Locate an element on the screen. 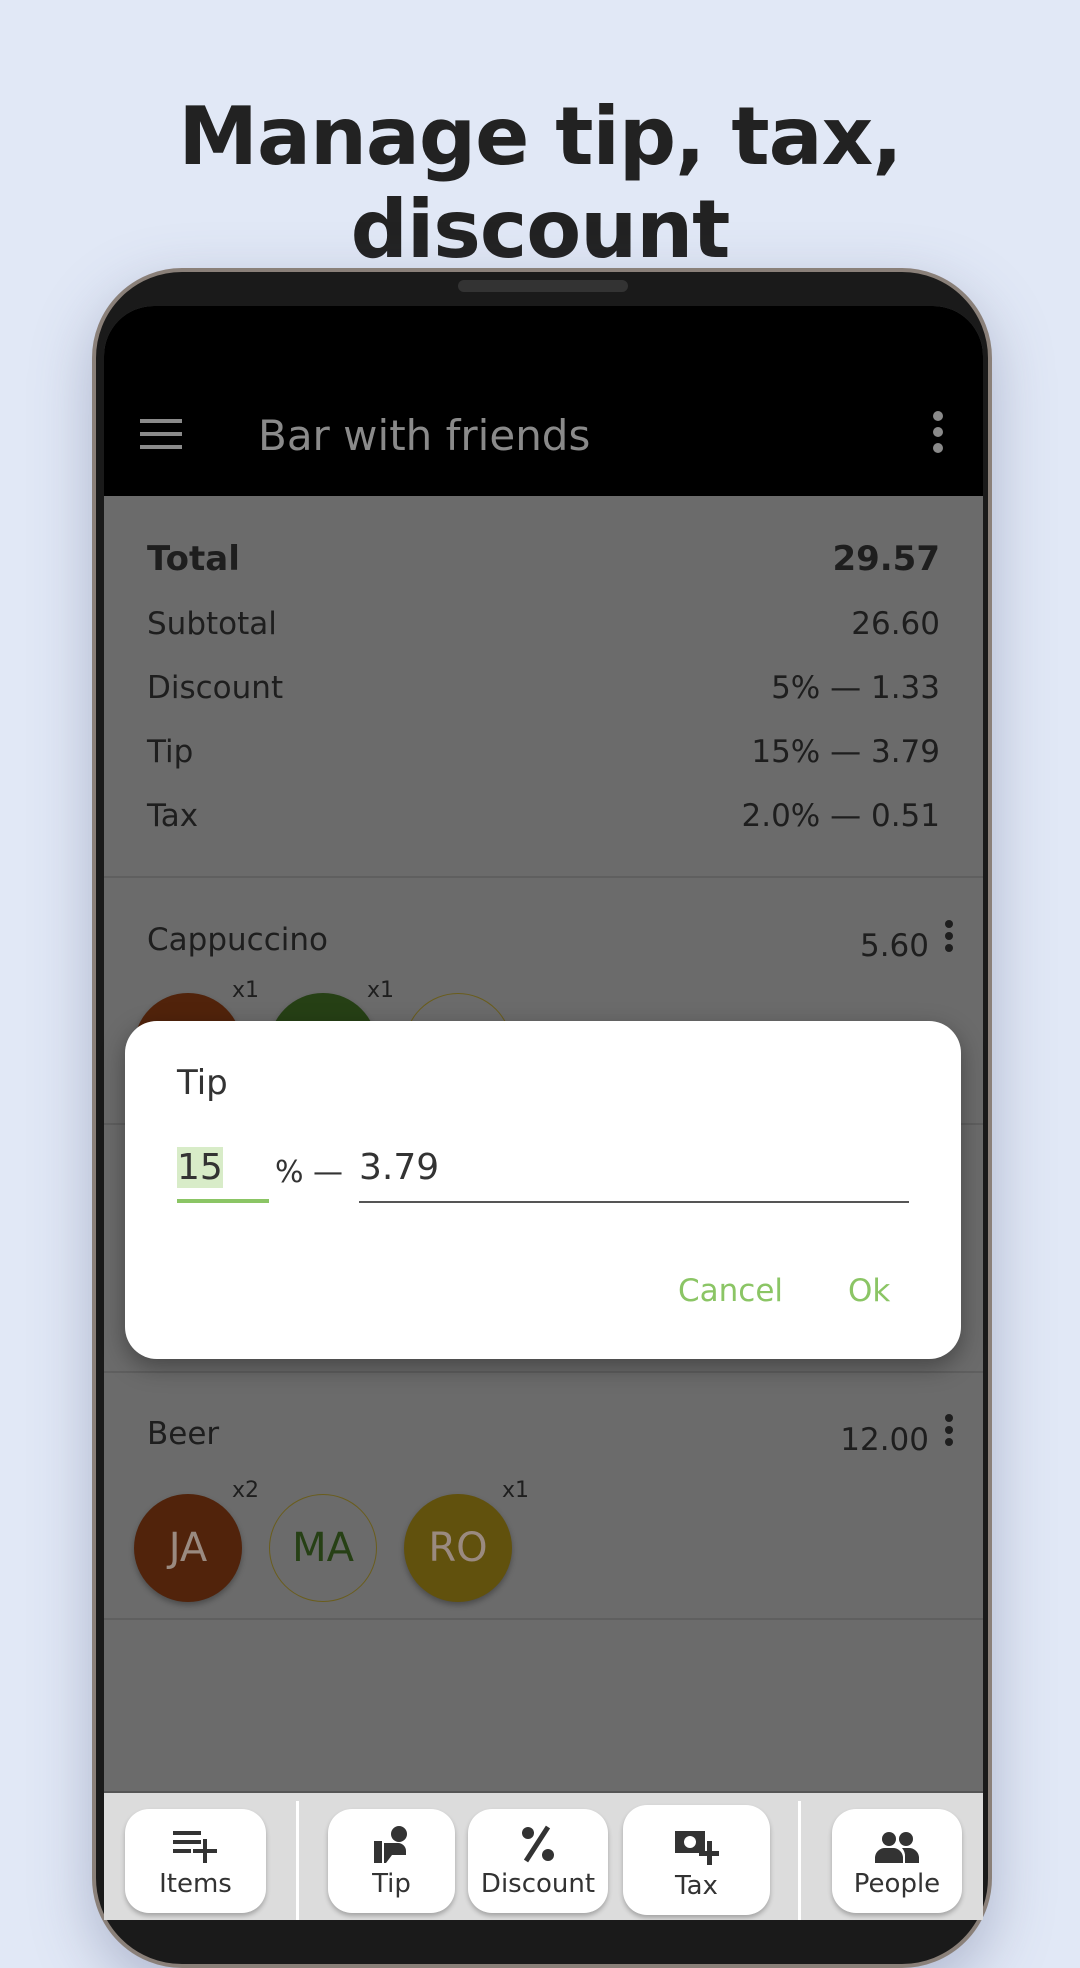  tip-percent-value: 15 is located at coordinates (200, 1167).